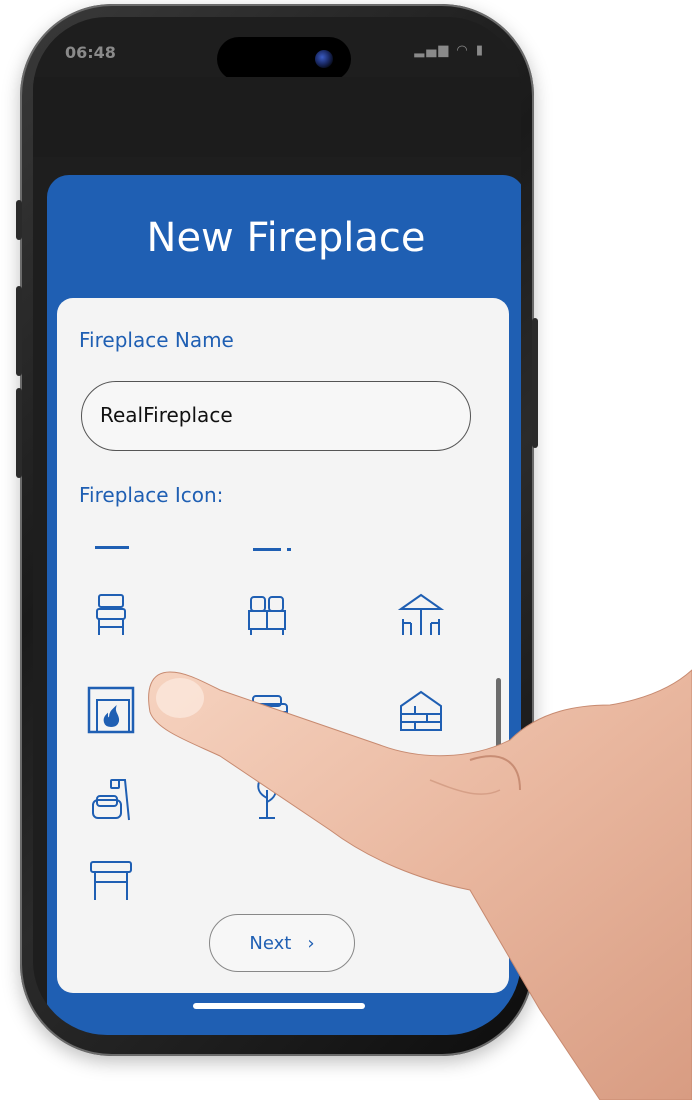 The width and height of the screenshot is (692, 1100). I want to click on sofa-icon, so click(267, 710).